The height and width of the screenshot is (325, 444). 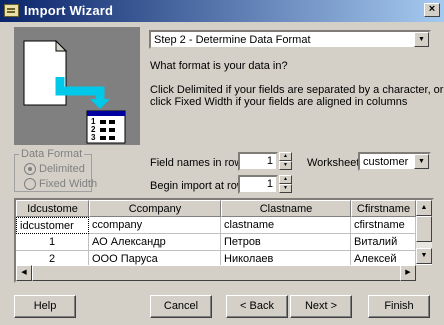 What do you see at coordinates (74, 91) in the screenshot?
I see `file-to-table-icon: 1 2 3` at bounding box center [74, 91].